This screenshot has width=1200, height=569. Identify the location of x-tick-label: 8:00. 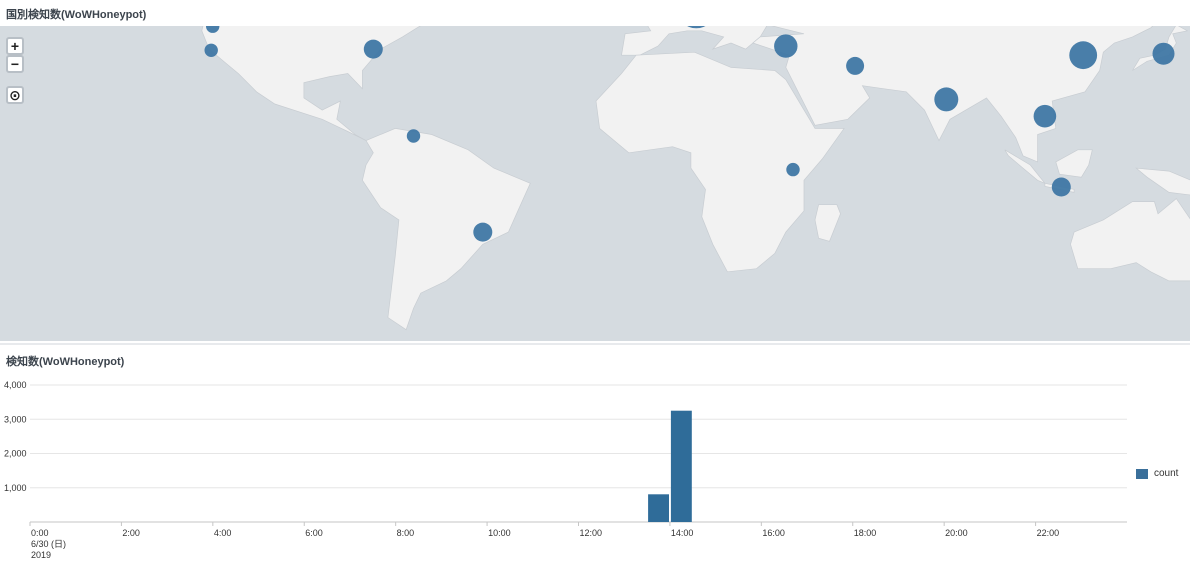
(406, 533).